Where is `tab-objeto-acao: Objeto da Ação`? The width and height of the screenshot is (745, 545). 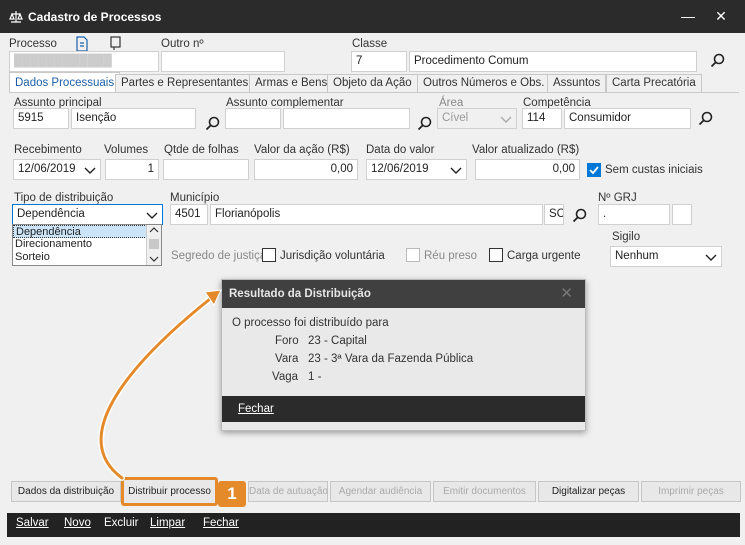
tab-objeto-acao: Objeto da Ação is located at coordinates (372, 83).